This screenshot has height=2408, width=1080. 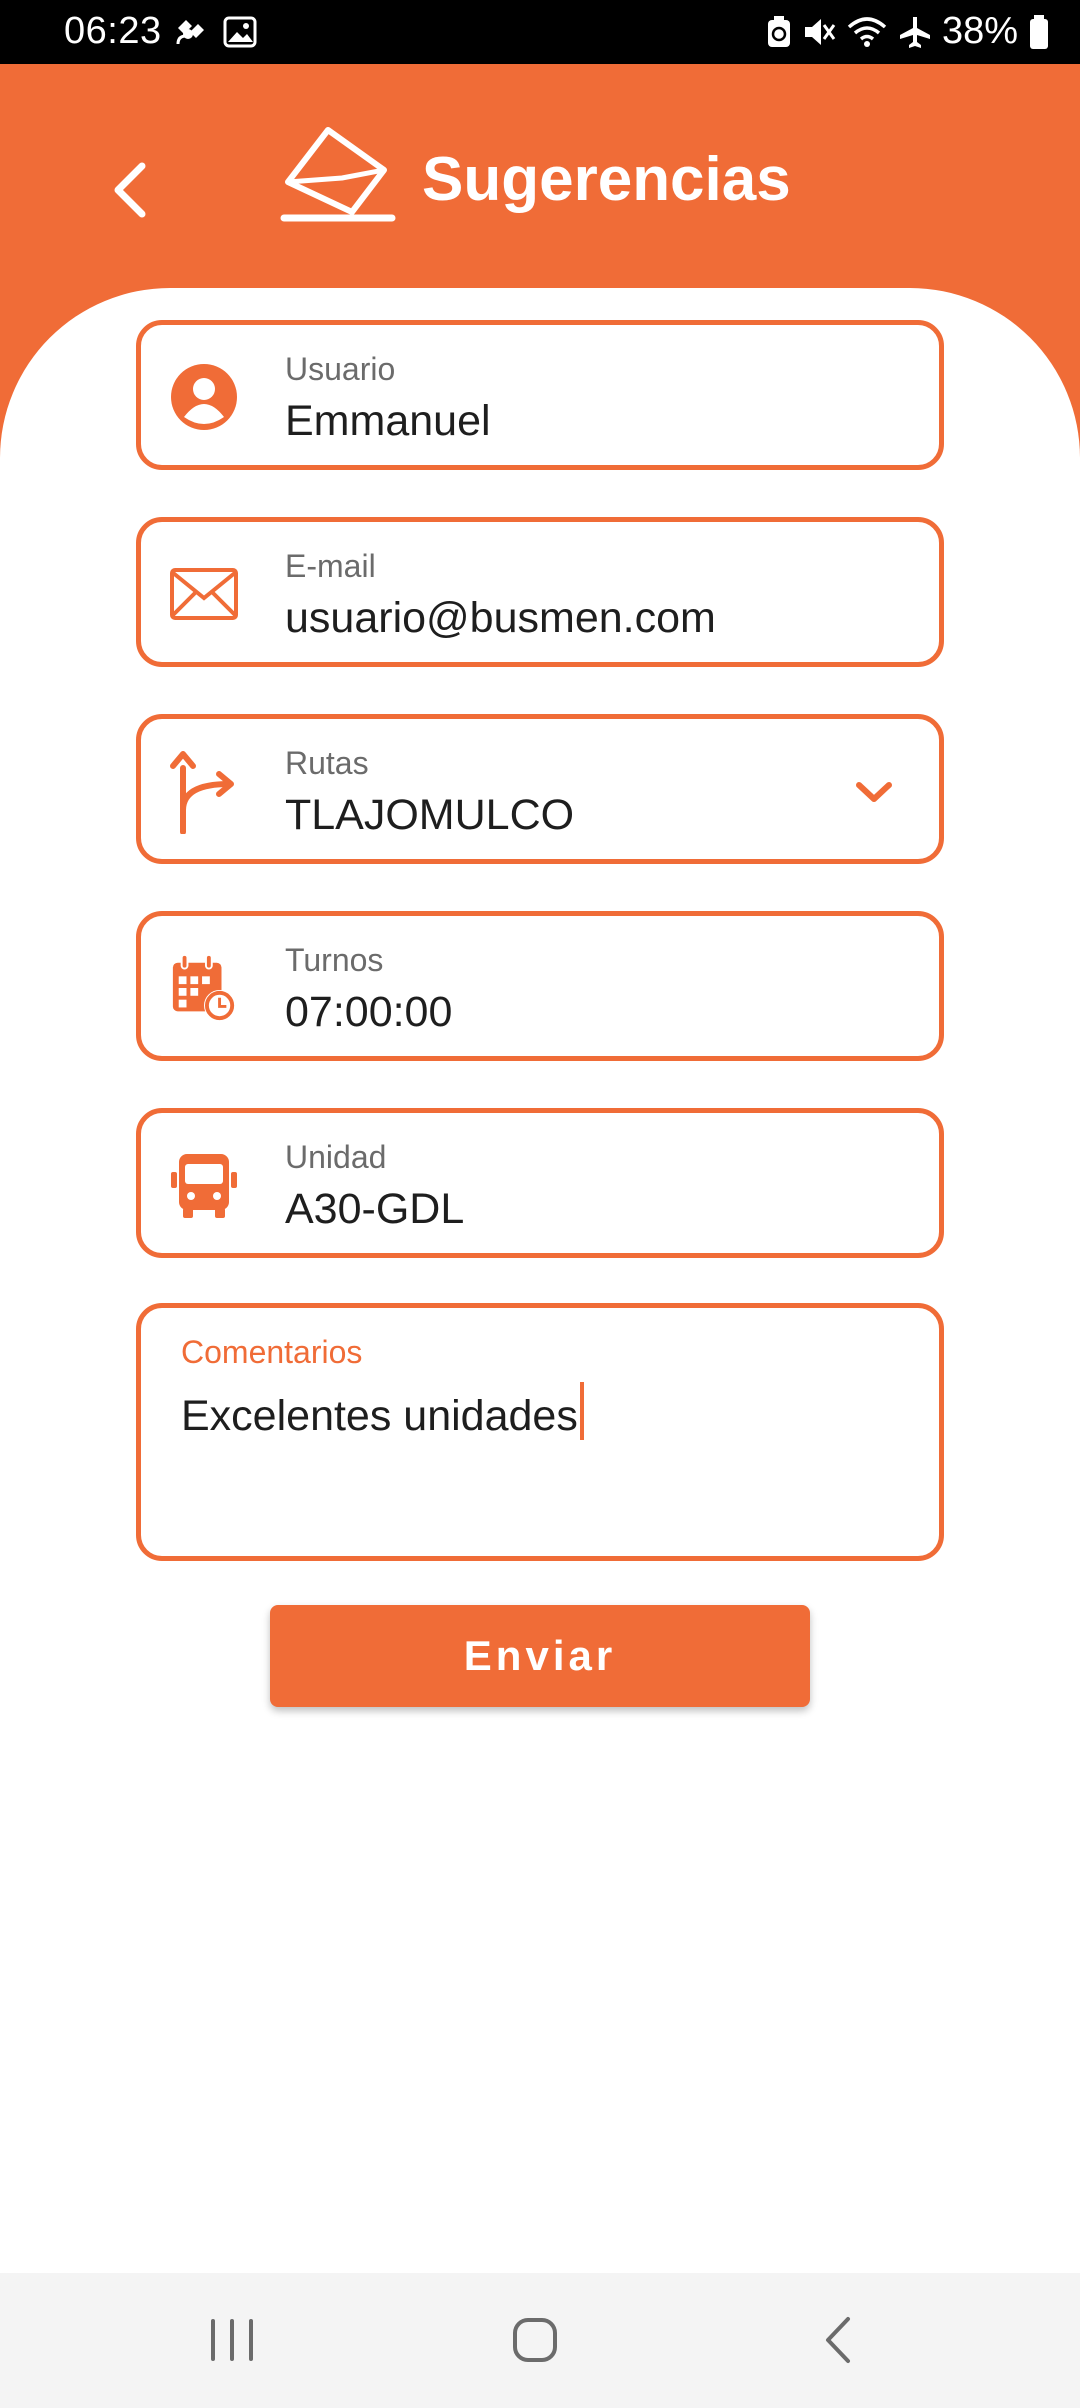 What do you see at coordinates (914, 32) in the screenshot?
I see `airplane-icon` at bounding box center [914, 32].